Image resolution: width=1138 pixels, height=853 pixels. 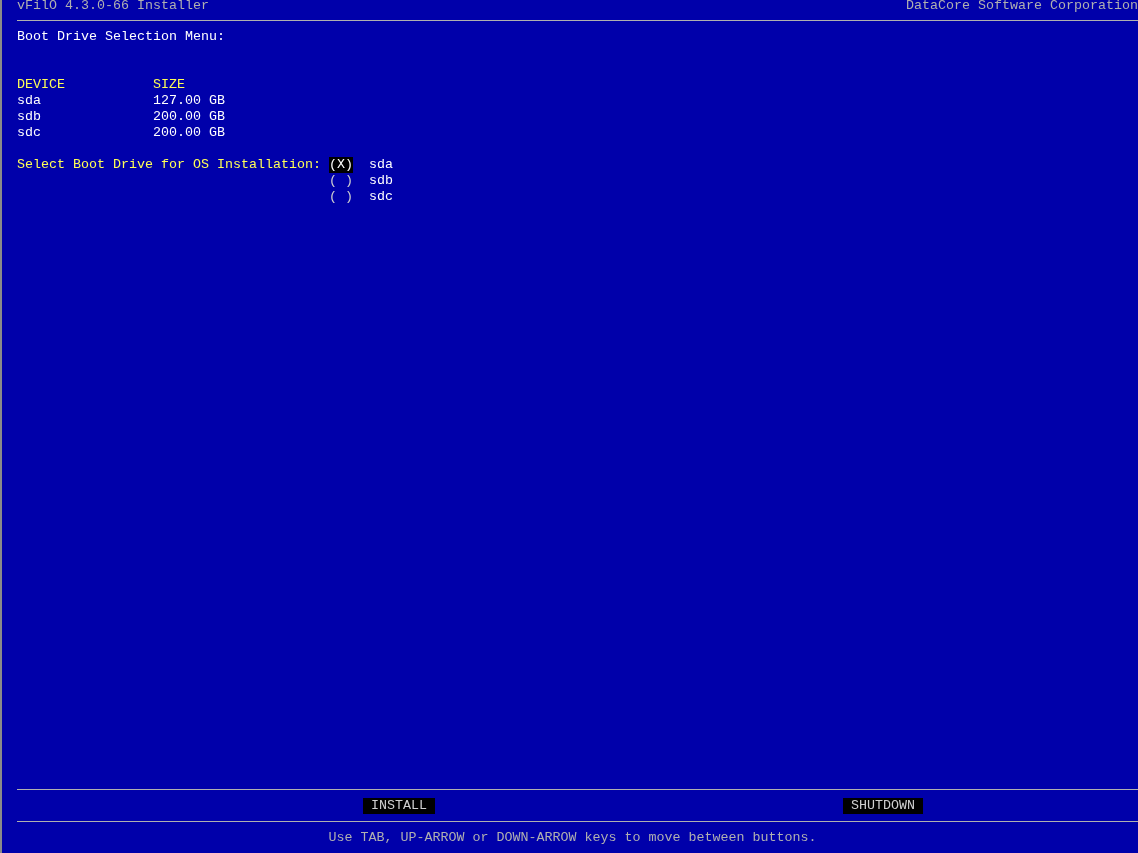 What do you see at coordinates (29, 101) in the screenshot?
I see `device-cell-text: sda` at bounding box center [29, 101].